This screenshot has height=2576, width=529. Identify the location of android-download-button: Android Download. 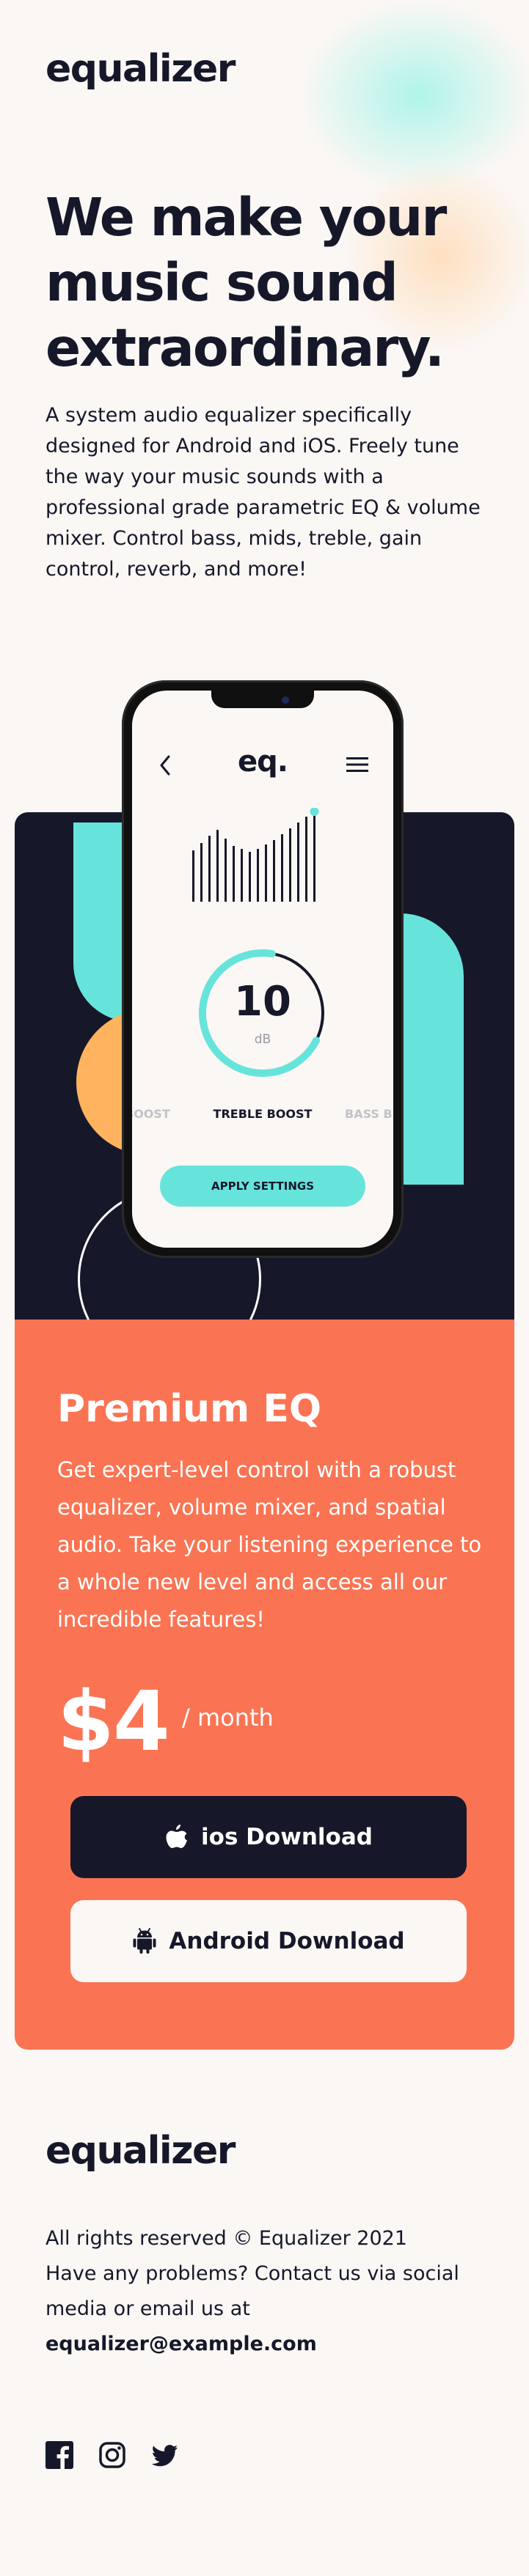
(268, 1941).